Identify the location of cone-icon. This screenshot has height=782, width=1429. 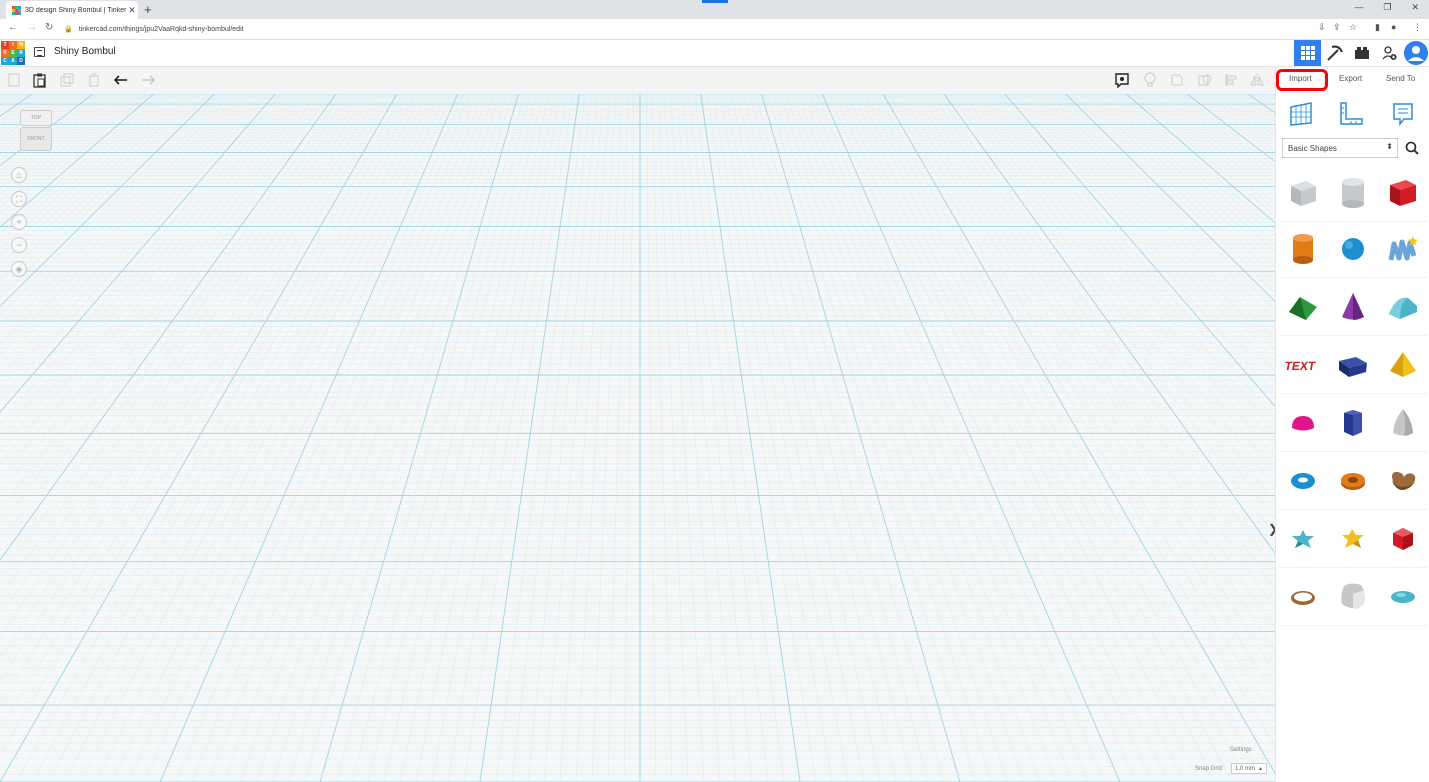
(1353, 306).